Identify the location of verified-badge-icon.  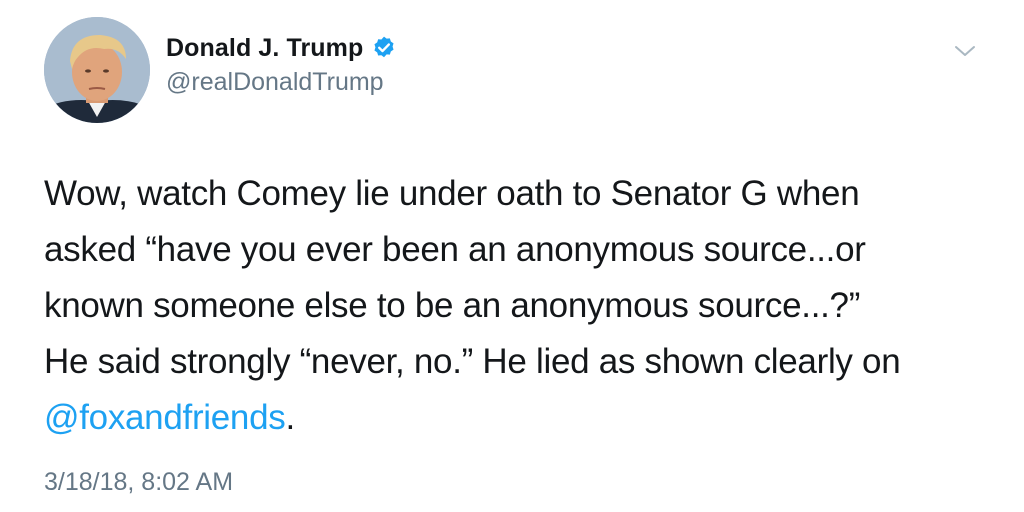
(384, 47).